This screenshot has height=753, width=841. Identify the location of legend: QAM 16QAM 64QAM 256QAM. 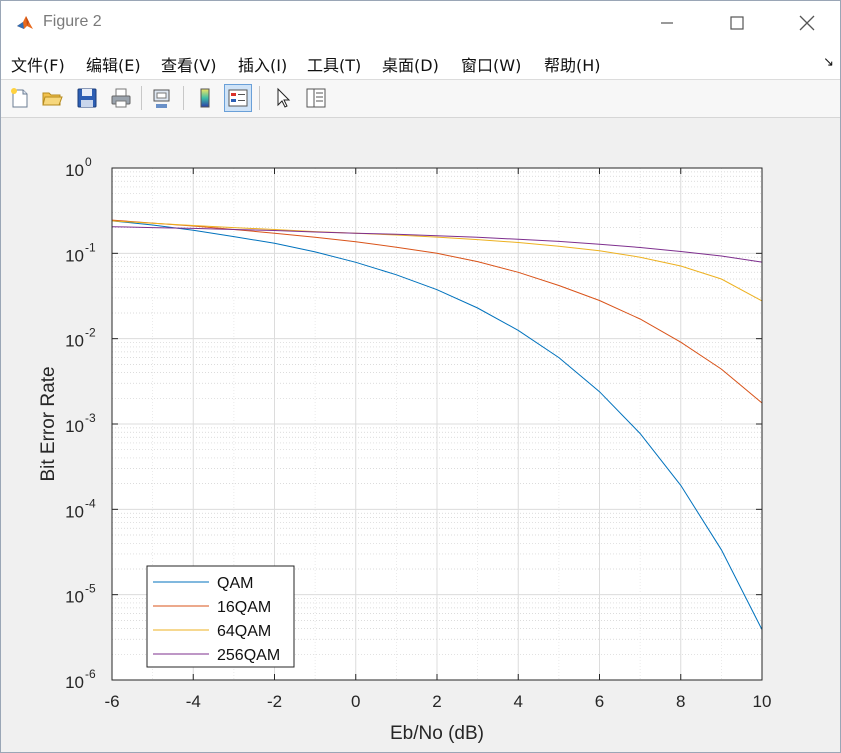
(220, 616).